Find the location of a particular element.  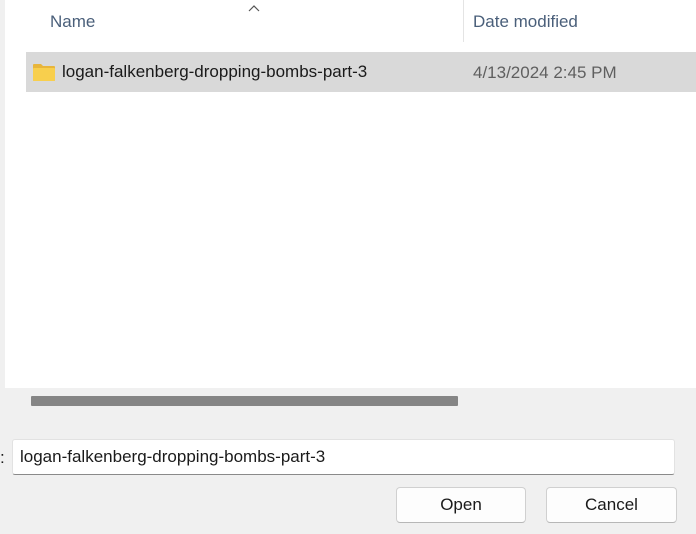

file-row-date-modified: 4/13/2024 2:45 PM is located at coordinates (545, 72).